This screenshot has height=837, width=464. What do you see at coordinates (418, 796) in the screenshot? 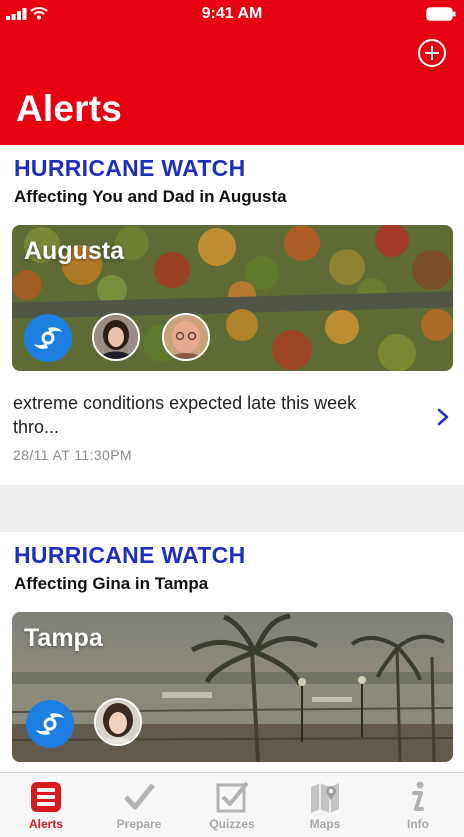
I see `info-icon` at bounding box center [418, 796].